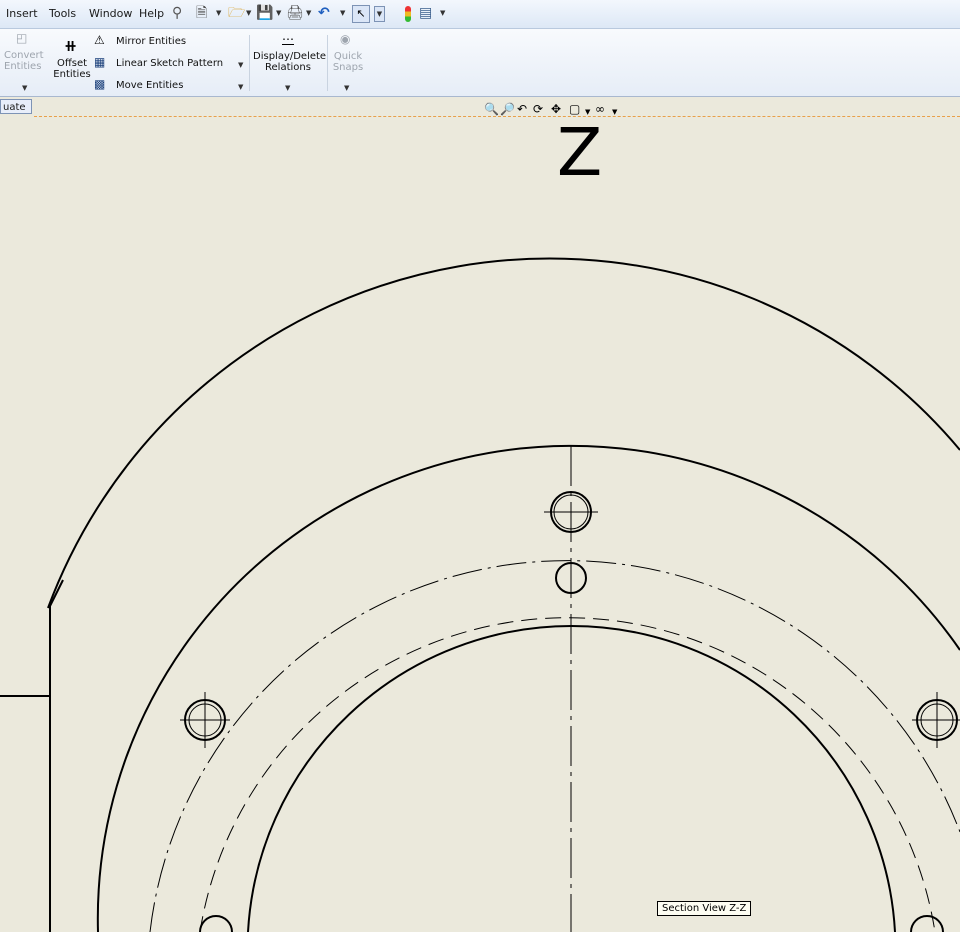  I want to click on section-view-label: Z, so click(579, 153).